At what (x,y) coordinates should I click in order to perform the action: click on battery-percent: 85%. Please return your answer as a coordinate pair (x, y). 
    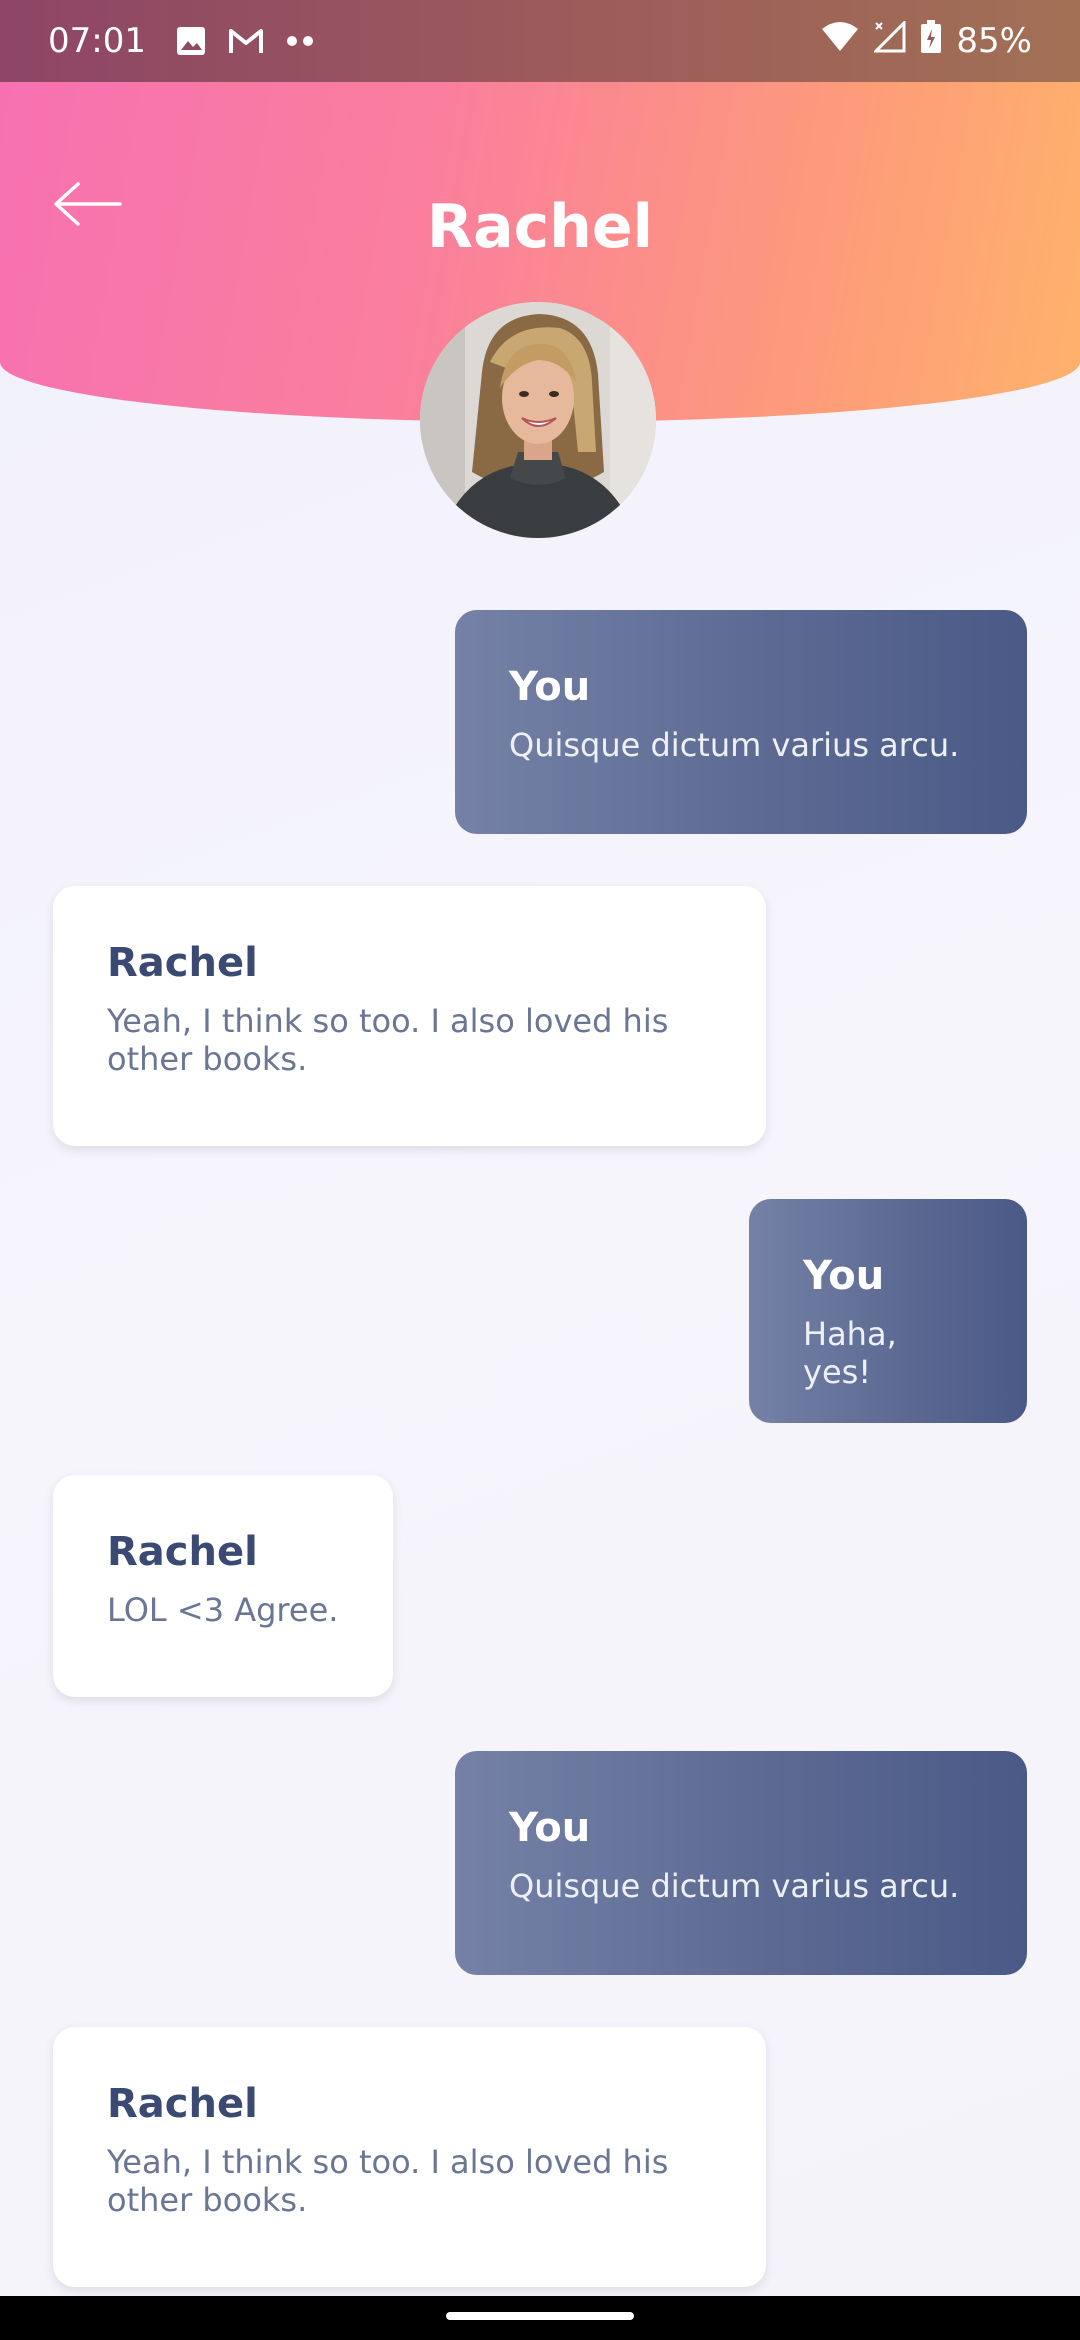
    Looking at the image, I should click on (994, 41).